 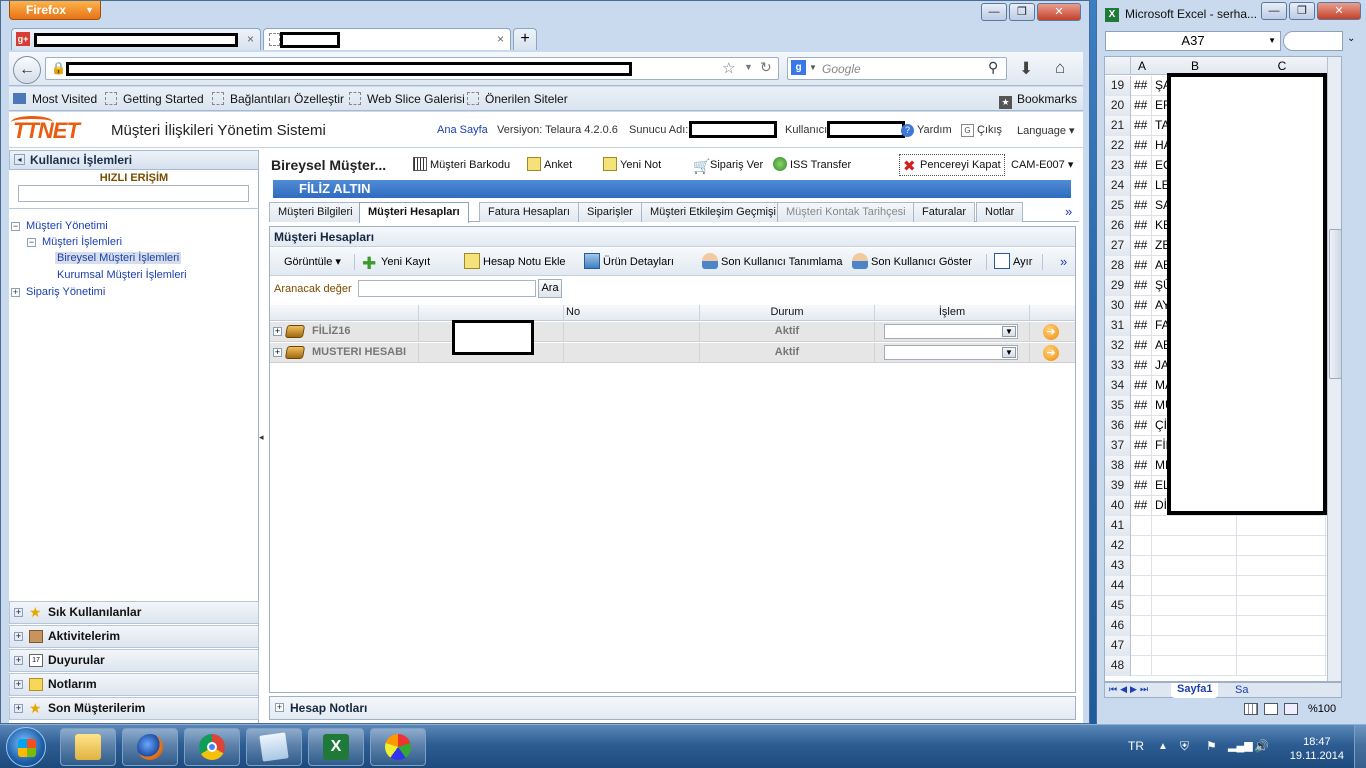 I want to click on tab-customer-info: Müşteri Bilgileri, so click(x=315, y=212).